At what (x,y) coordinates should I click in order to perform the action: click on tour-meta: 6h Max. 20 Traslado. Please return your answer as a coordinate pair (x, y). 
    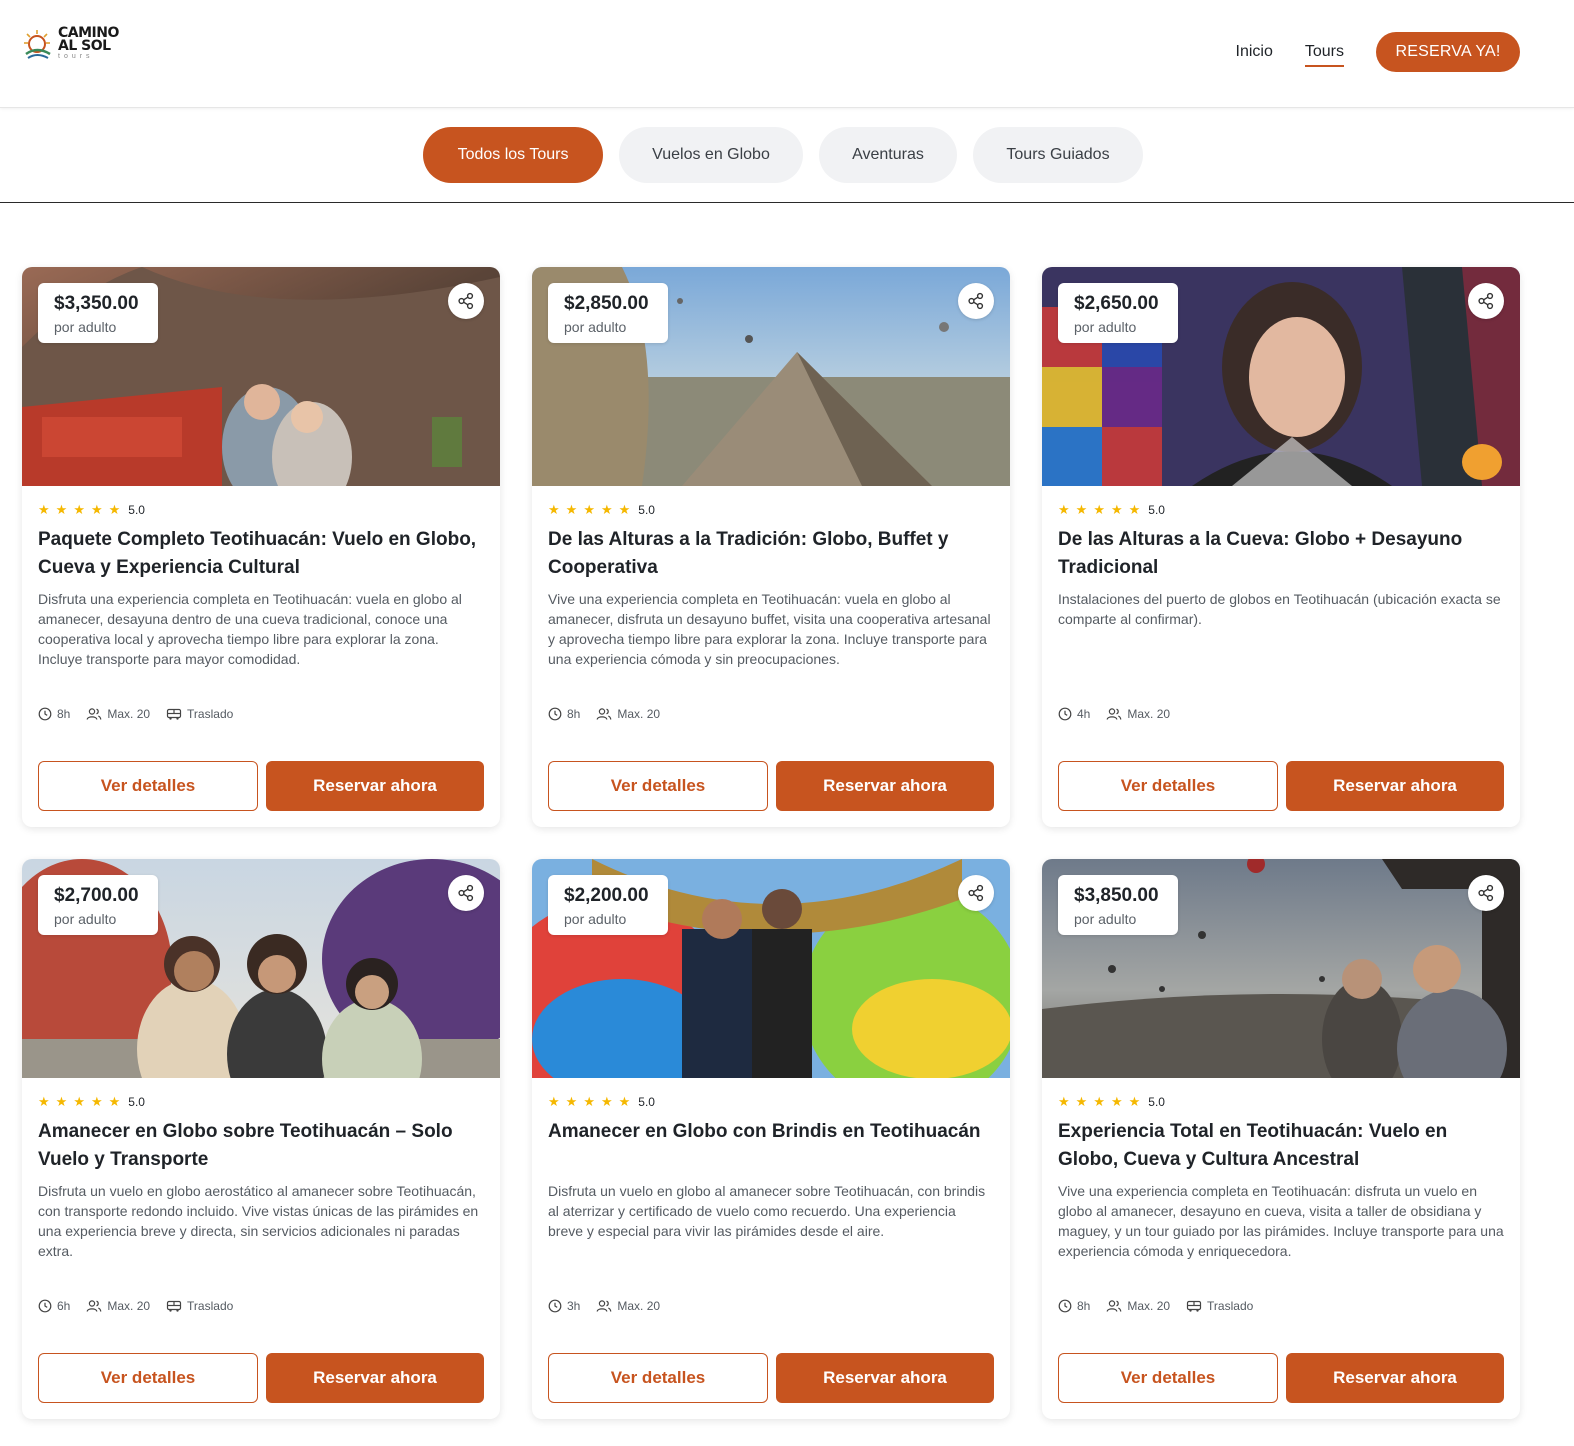
    Looking at the image, I should click on (143, 1306).